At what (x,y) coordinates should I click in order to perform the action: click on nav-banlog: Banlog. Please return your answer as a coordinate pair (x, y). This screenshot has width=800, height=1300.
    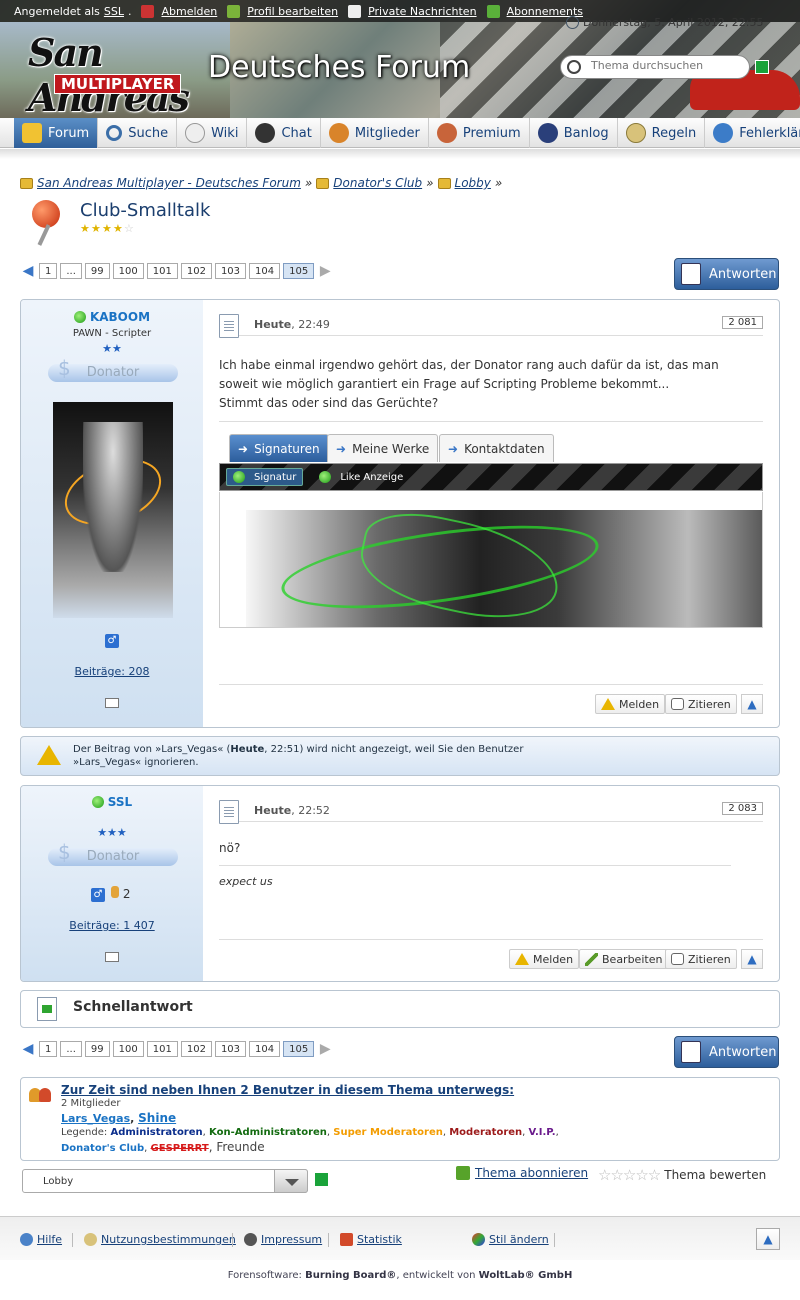
    Looking at the image, I should click on (574, 133).